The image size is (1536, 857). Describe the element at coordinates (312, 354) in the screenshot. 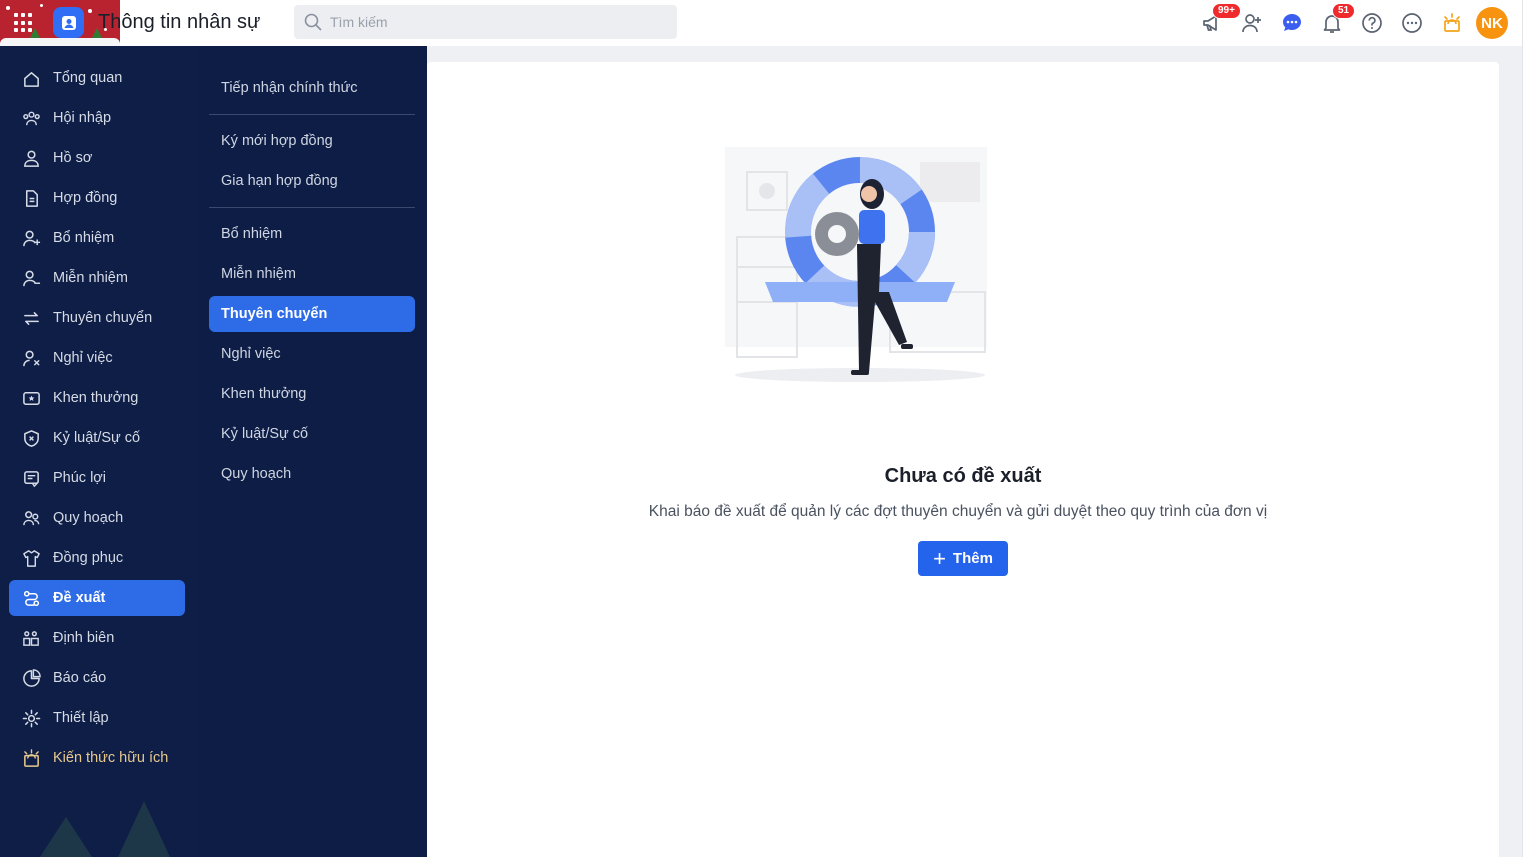

I see `submenu-item: Nghỉ việc` at that location.